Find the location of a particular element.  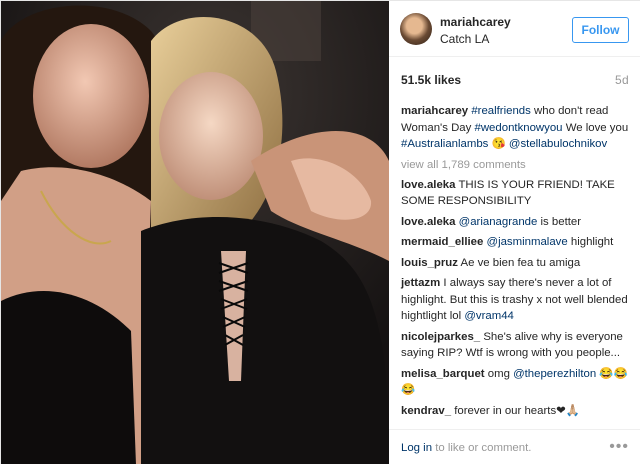

hashtag-link: #wedontknowyou is located at coordinates (519, 128).